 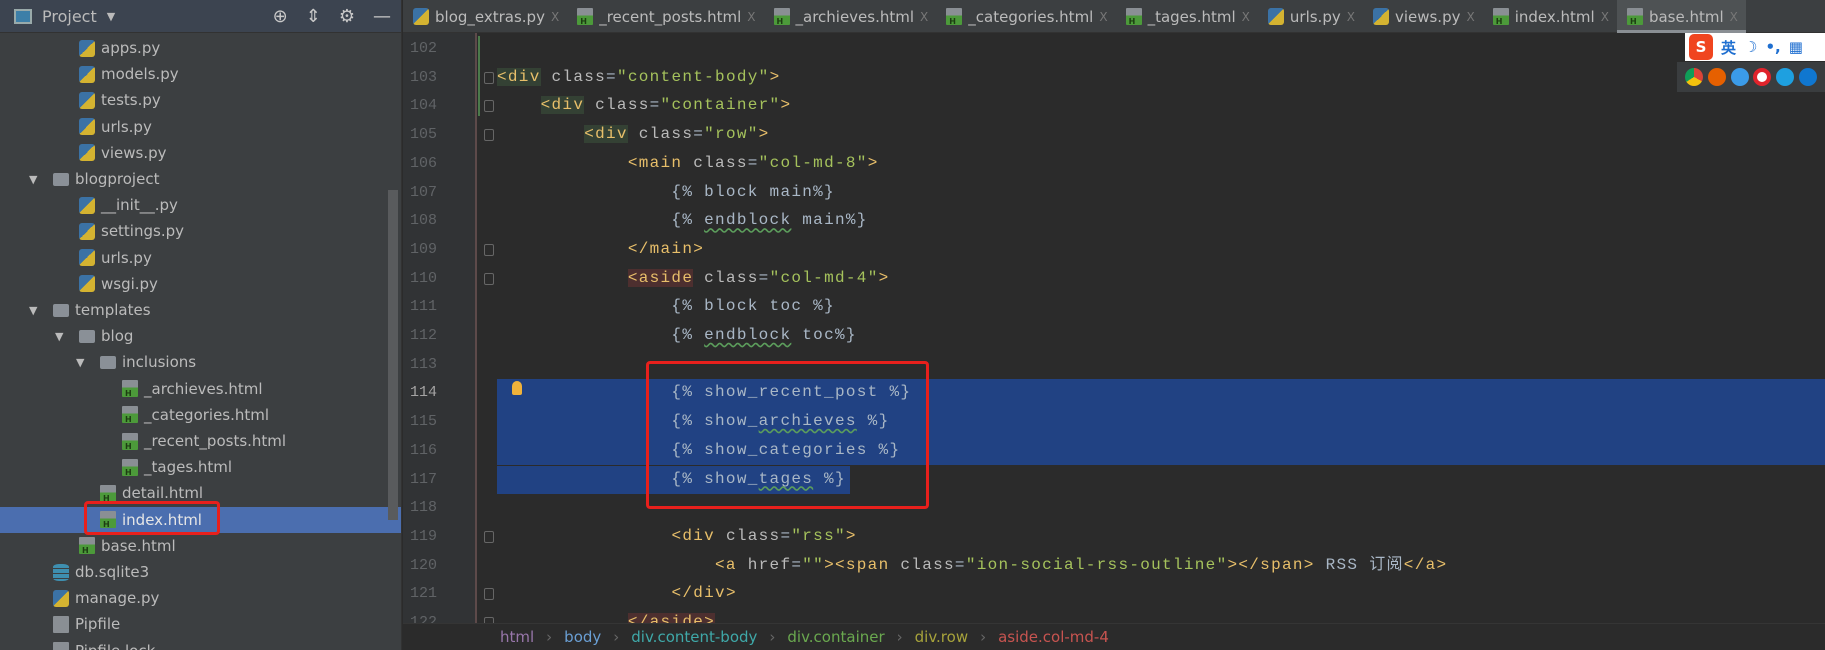 I want to click on tree-item: ▼ blogproject, so click(x=200, y=179).